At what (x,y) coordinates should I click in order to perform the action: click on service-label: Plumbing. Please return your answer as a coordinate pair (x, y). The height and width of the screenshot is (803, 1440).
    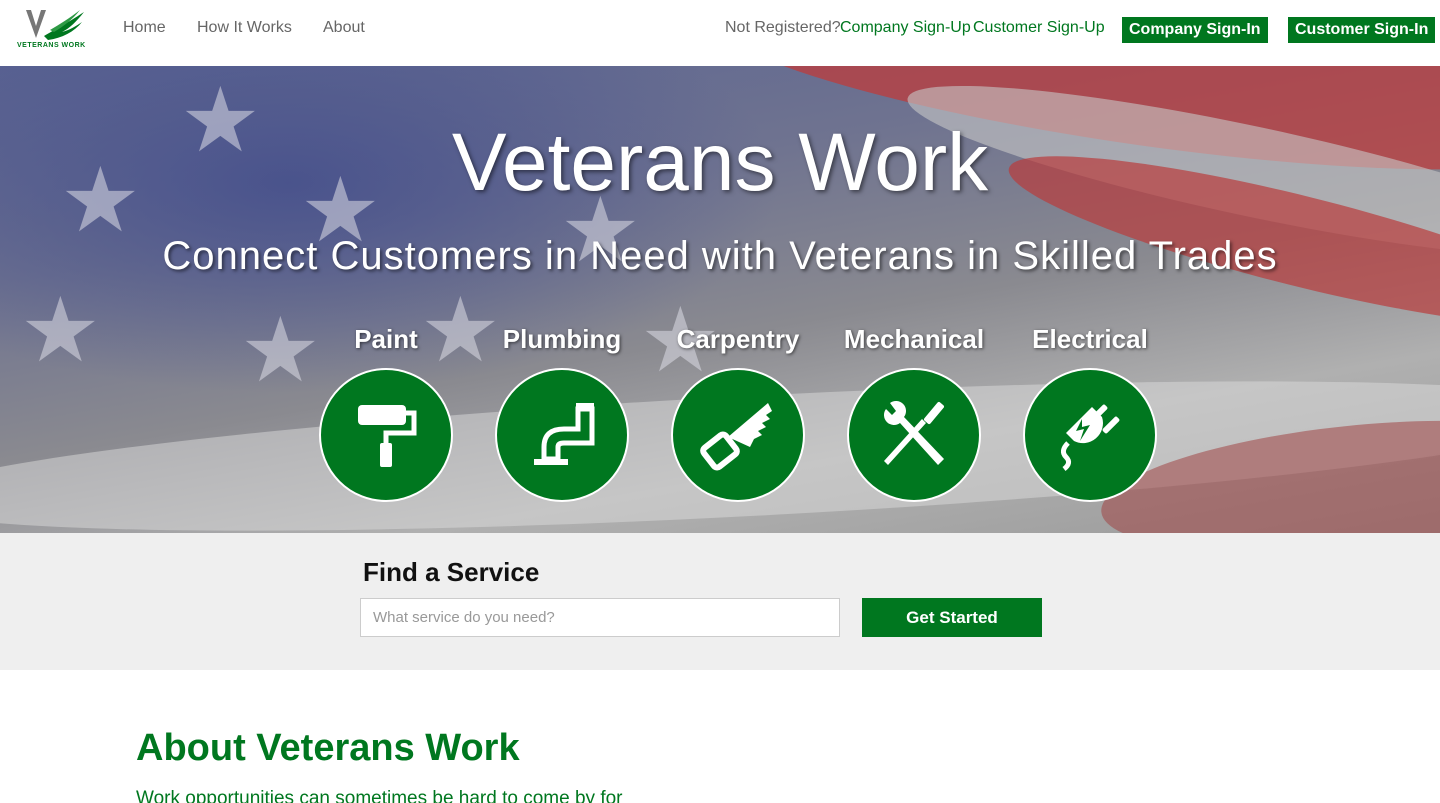
    Looking at the image, I should click on (562, 339).